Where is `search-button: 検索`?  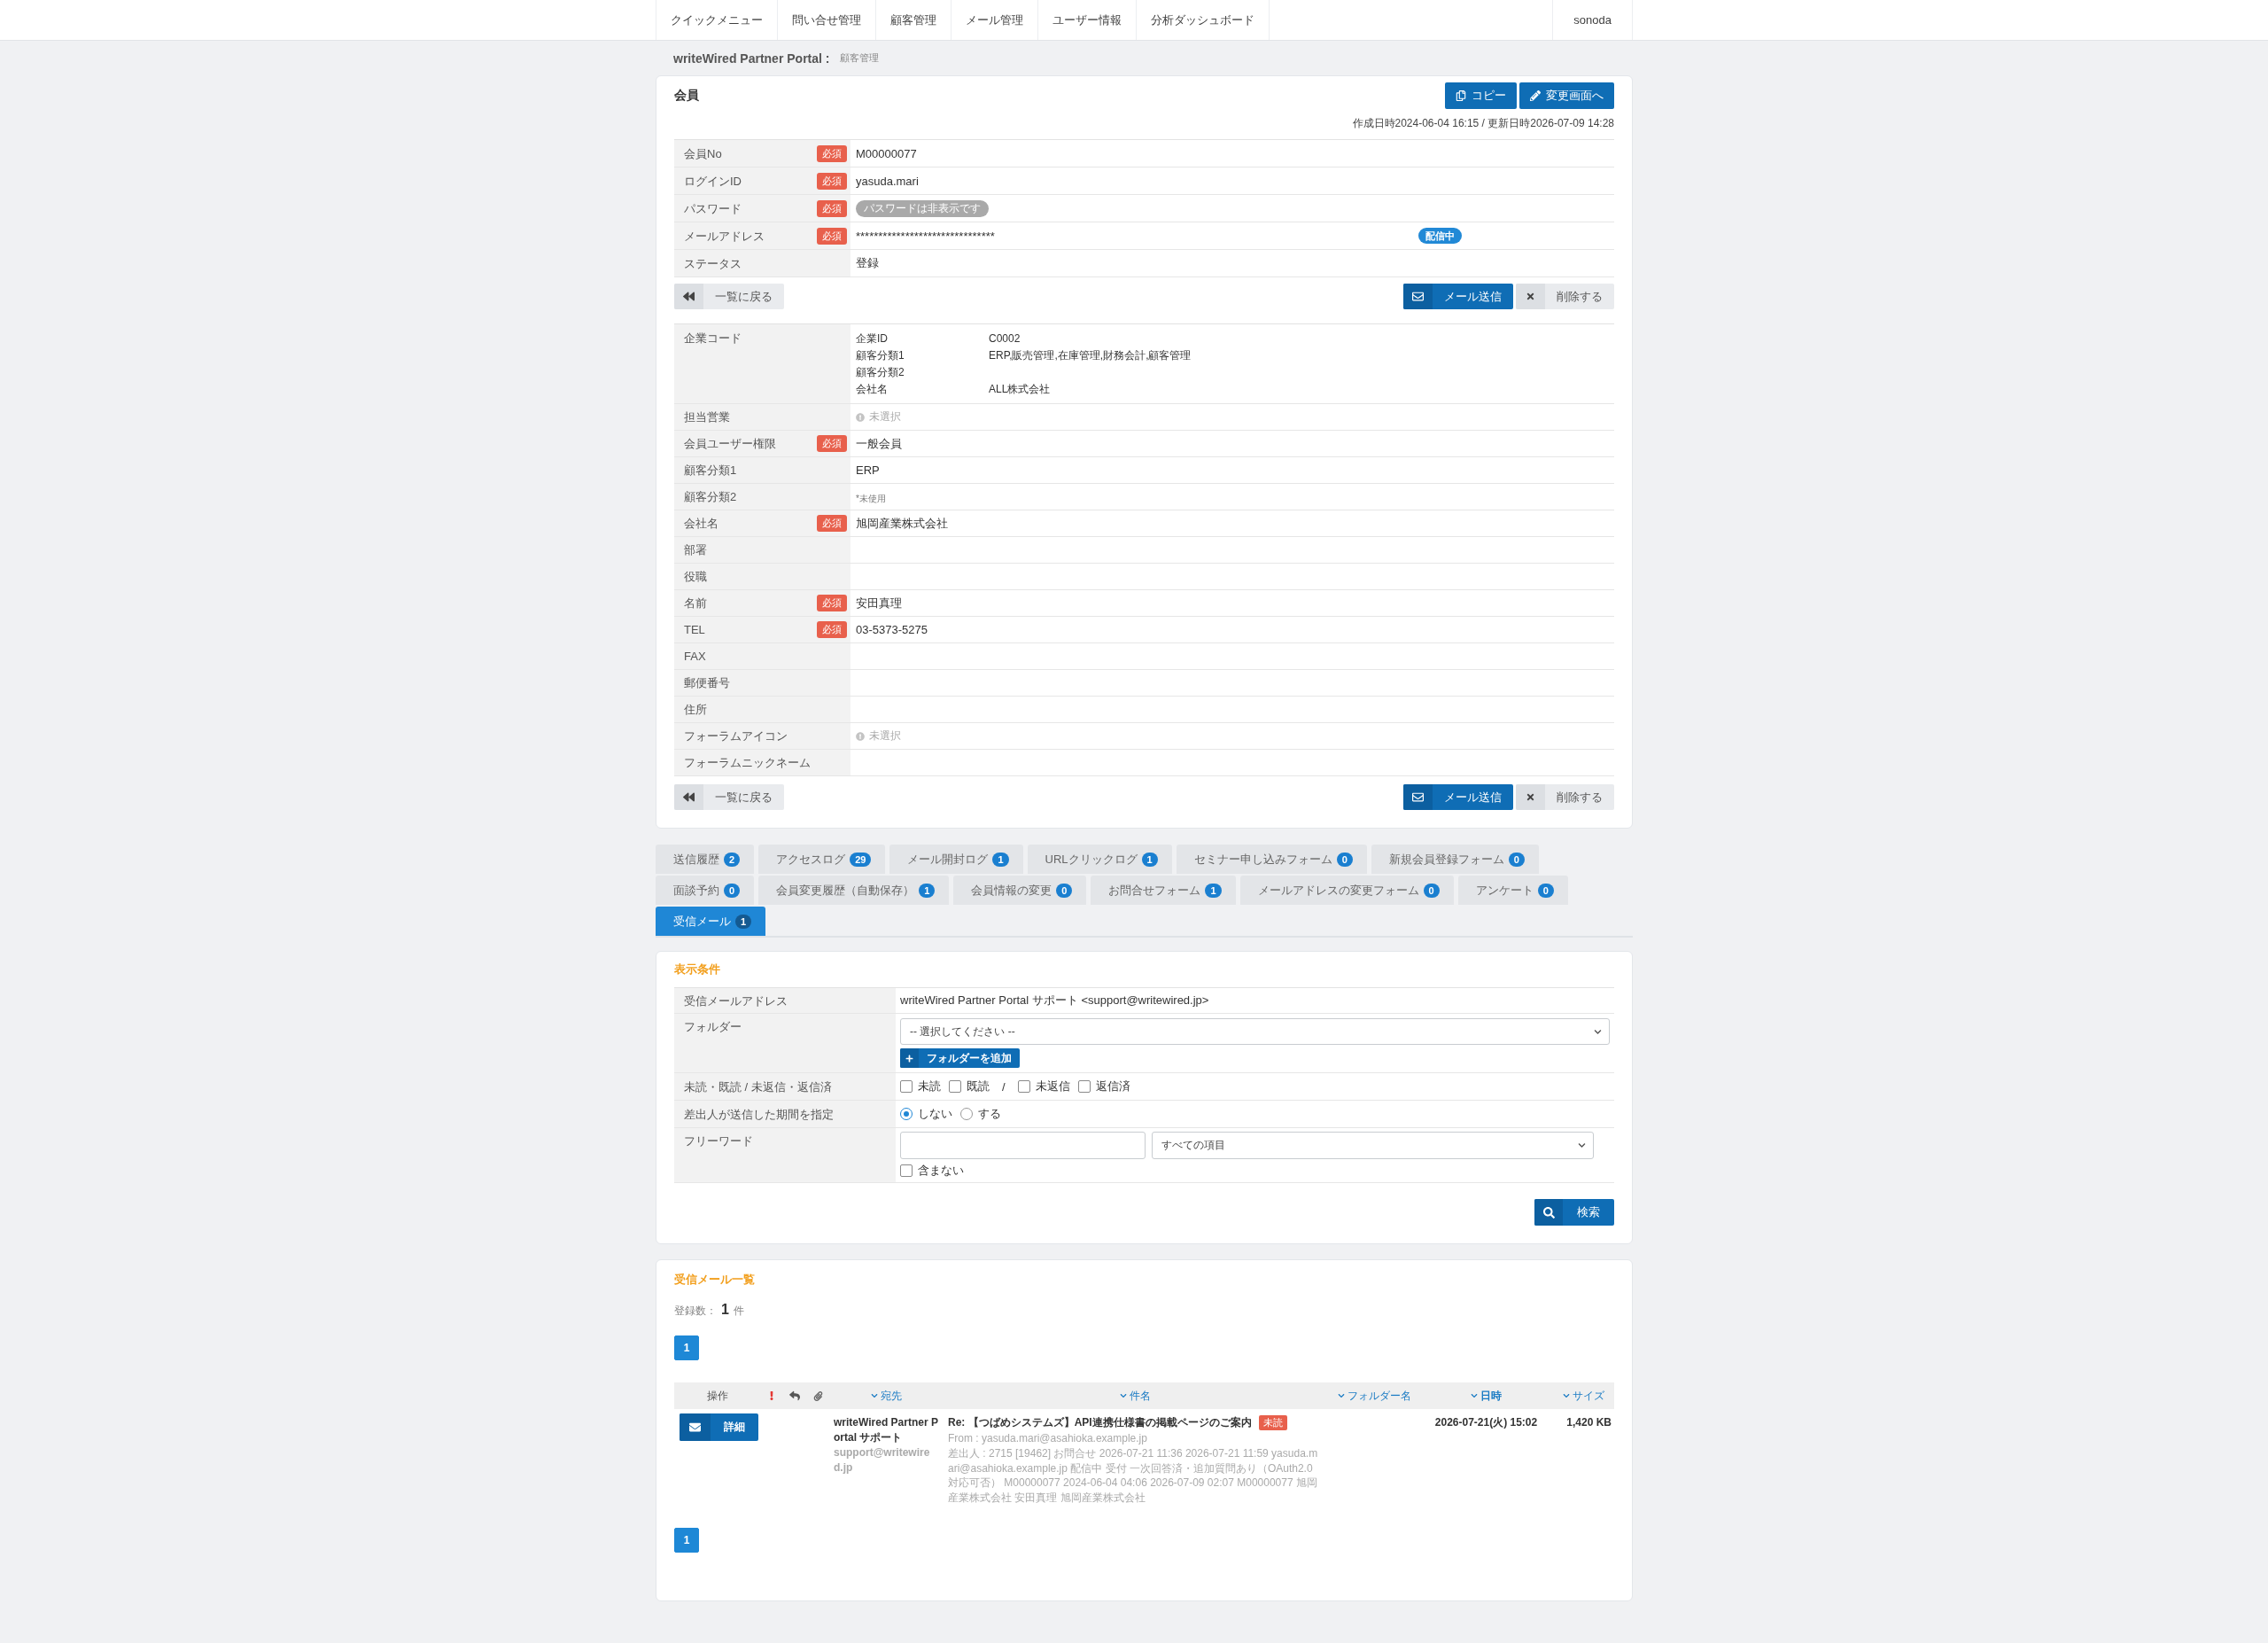
search-button: 検索 is located at coordinates (1574, 1212).